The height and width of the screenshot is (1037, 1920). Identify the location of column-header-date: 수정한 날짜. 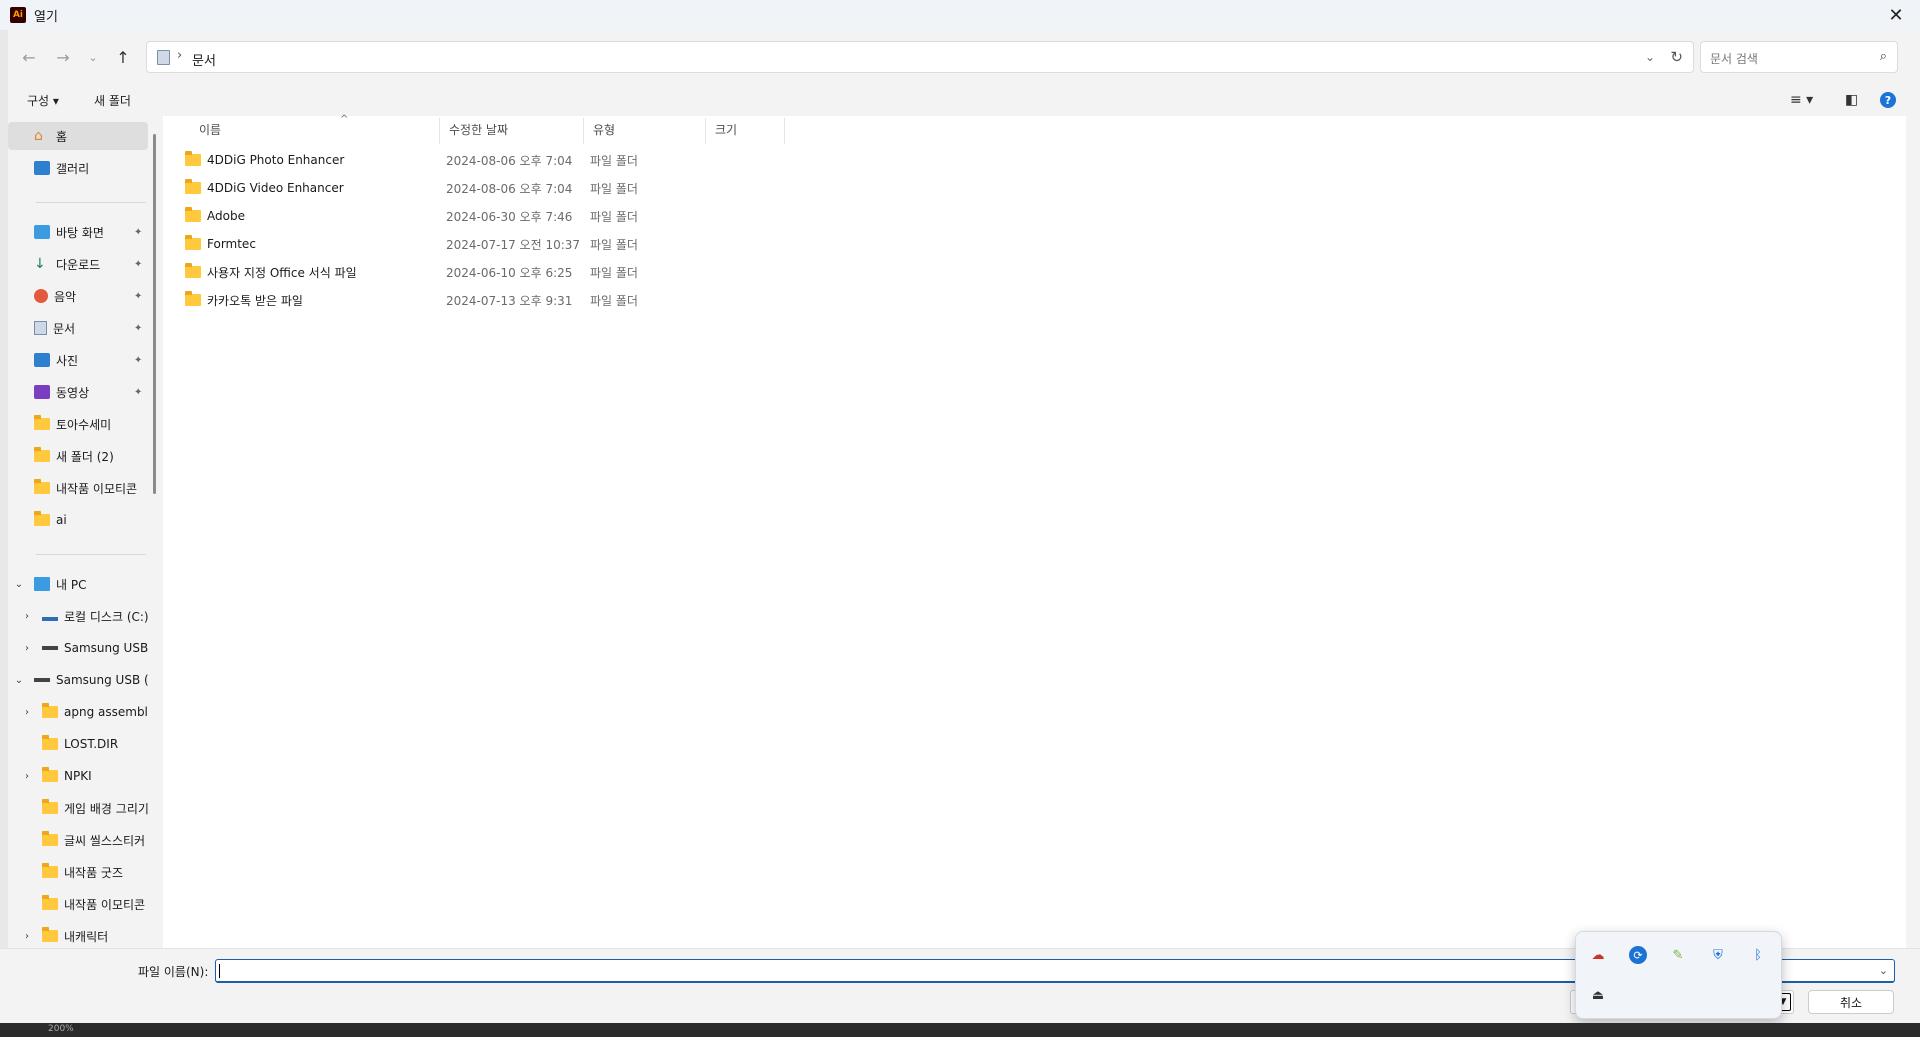
(511, 129).